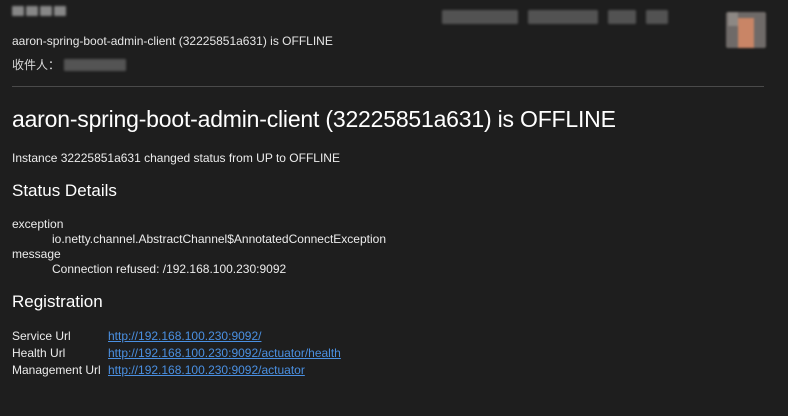 The image size is (788, 416). What do you see at coordinates (95, 64) in the screenshot?
I see `recipient-redacted` at bounding box center [95, 64].